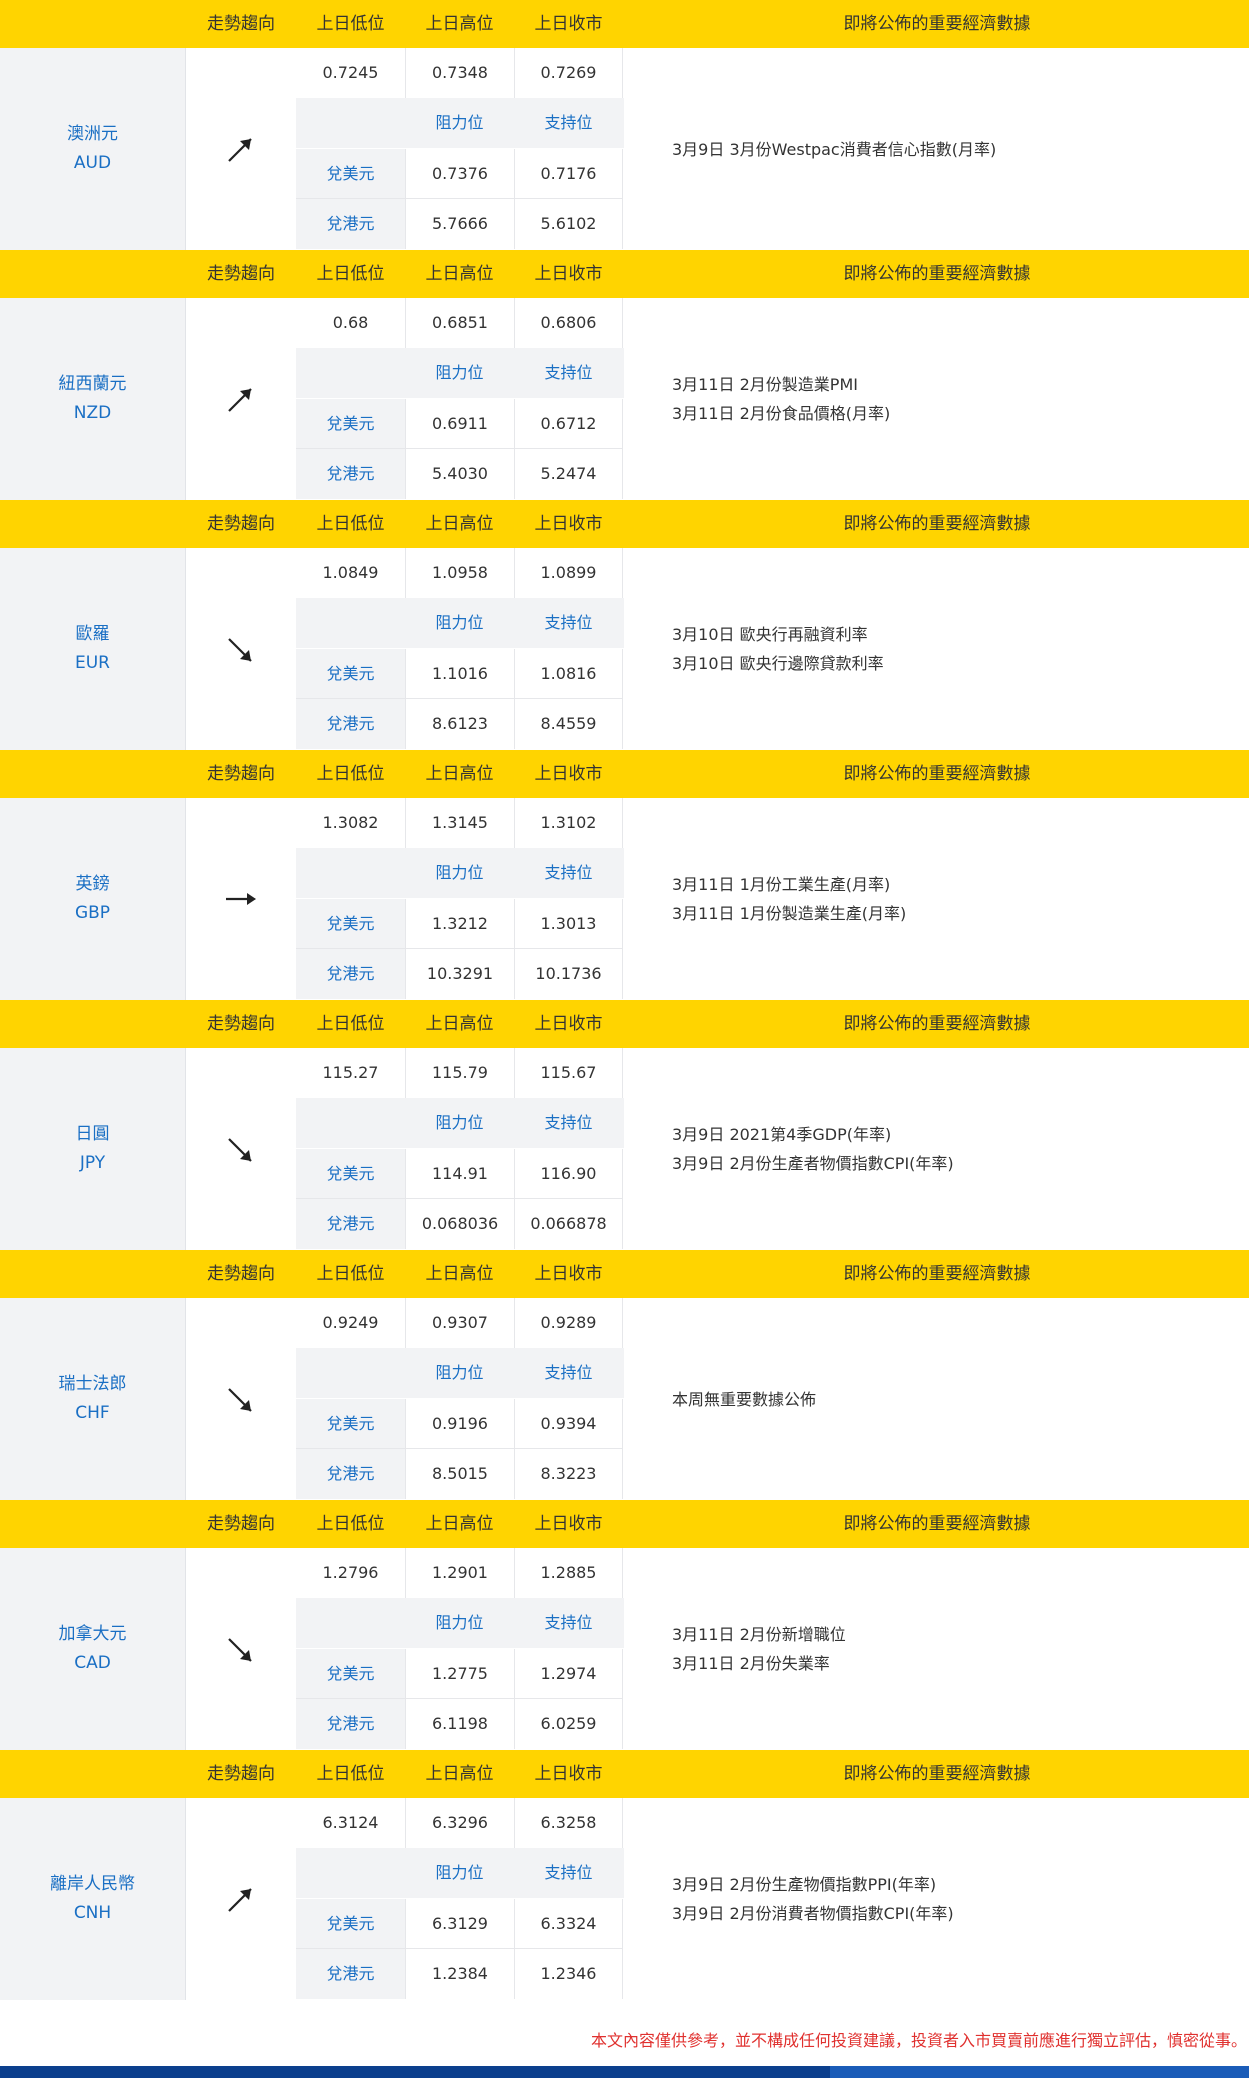 The width and height of the screenshot is (1249, 2078). Describe the element at coordinates (459, 823) in the screenshot. I see `prev-high-value: 1.3145` at that location.